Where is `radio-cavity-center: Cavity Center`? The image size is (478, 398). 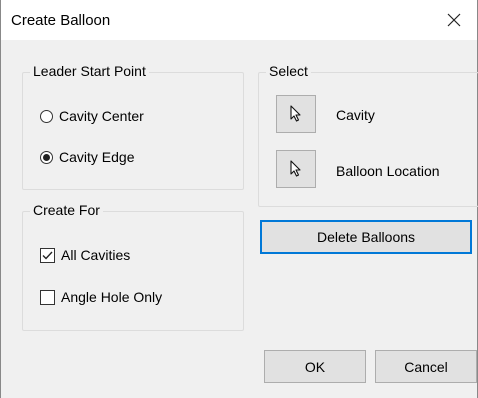 radio-cavity-center: Cavity Center is located at coordinates (92, 116).